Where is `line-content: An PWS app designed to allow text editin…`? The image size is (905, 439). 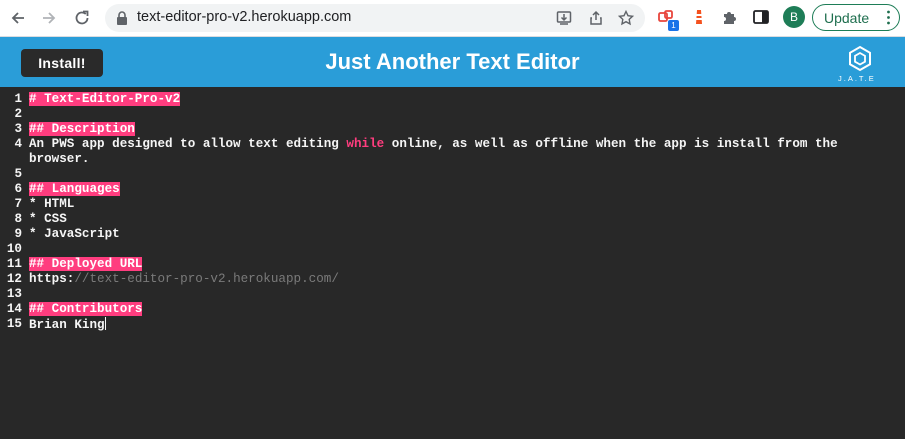 line-content: An PWS app designed to allow text editin… is located at coordinates (433, 144).